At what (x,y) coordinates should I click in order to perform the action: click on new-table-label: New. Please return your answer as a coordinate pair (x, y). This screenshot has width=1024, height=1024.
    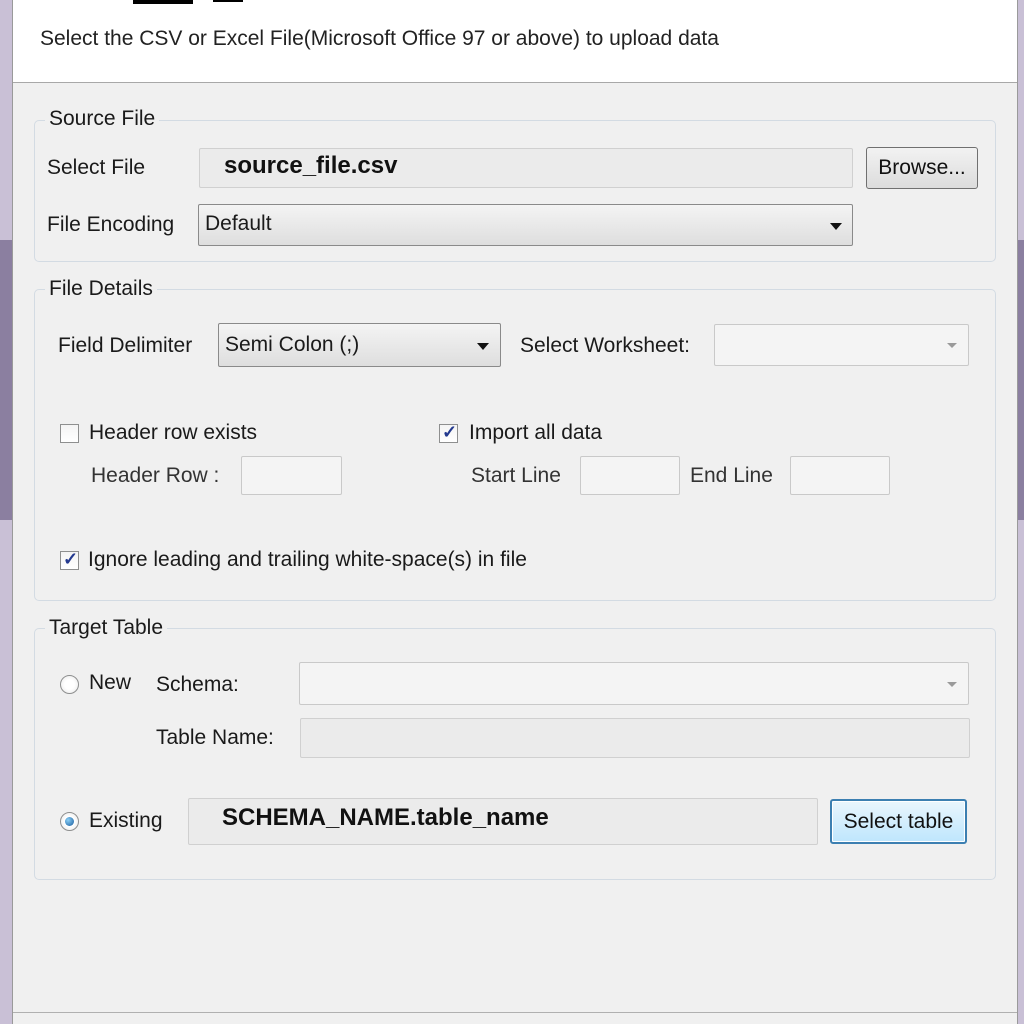
    Looking at the image, I should click on (110, 682).